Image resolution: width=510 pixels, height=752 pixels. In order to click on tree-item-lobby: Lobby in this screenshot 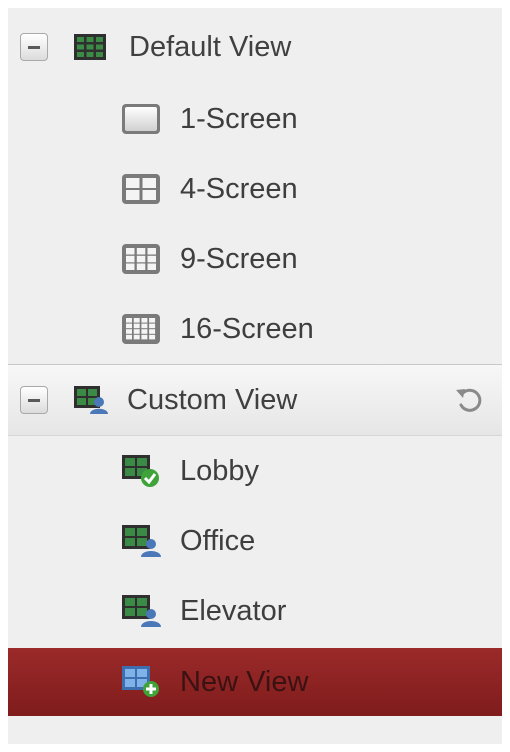, I will do `click(255, 471)`.